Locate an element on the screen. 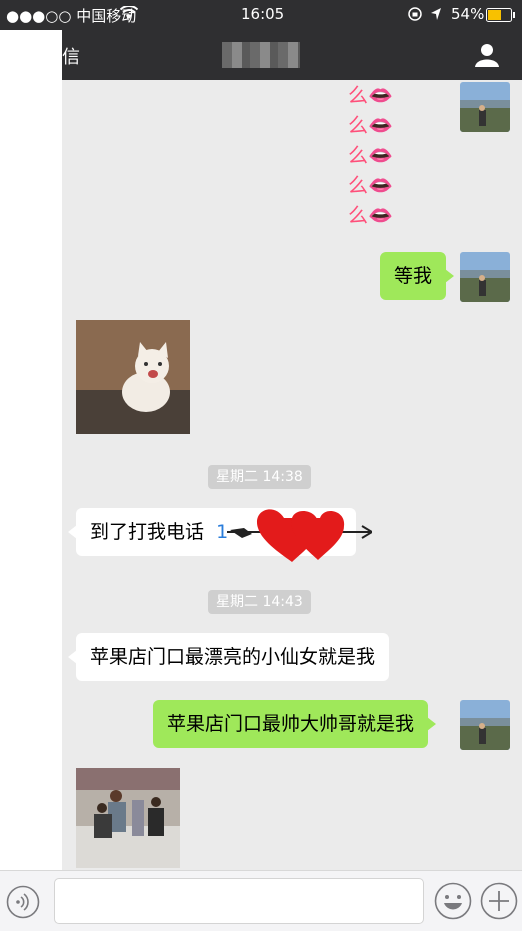 This screenshot has width=522, height=931. group-photo is located at coordinates (128, 818).